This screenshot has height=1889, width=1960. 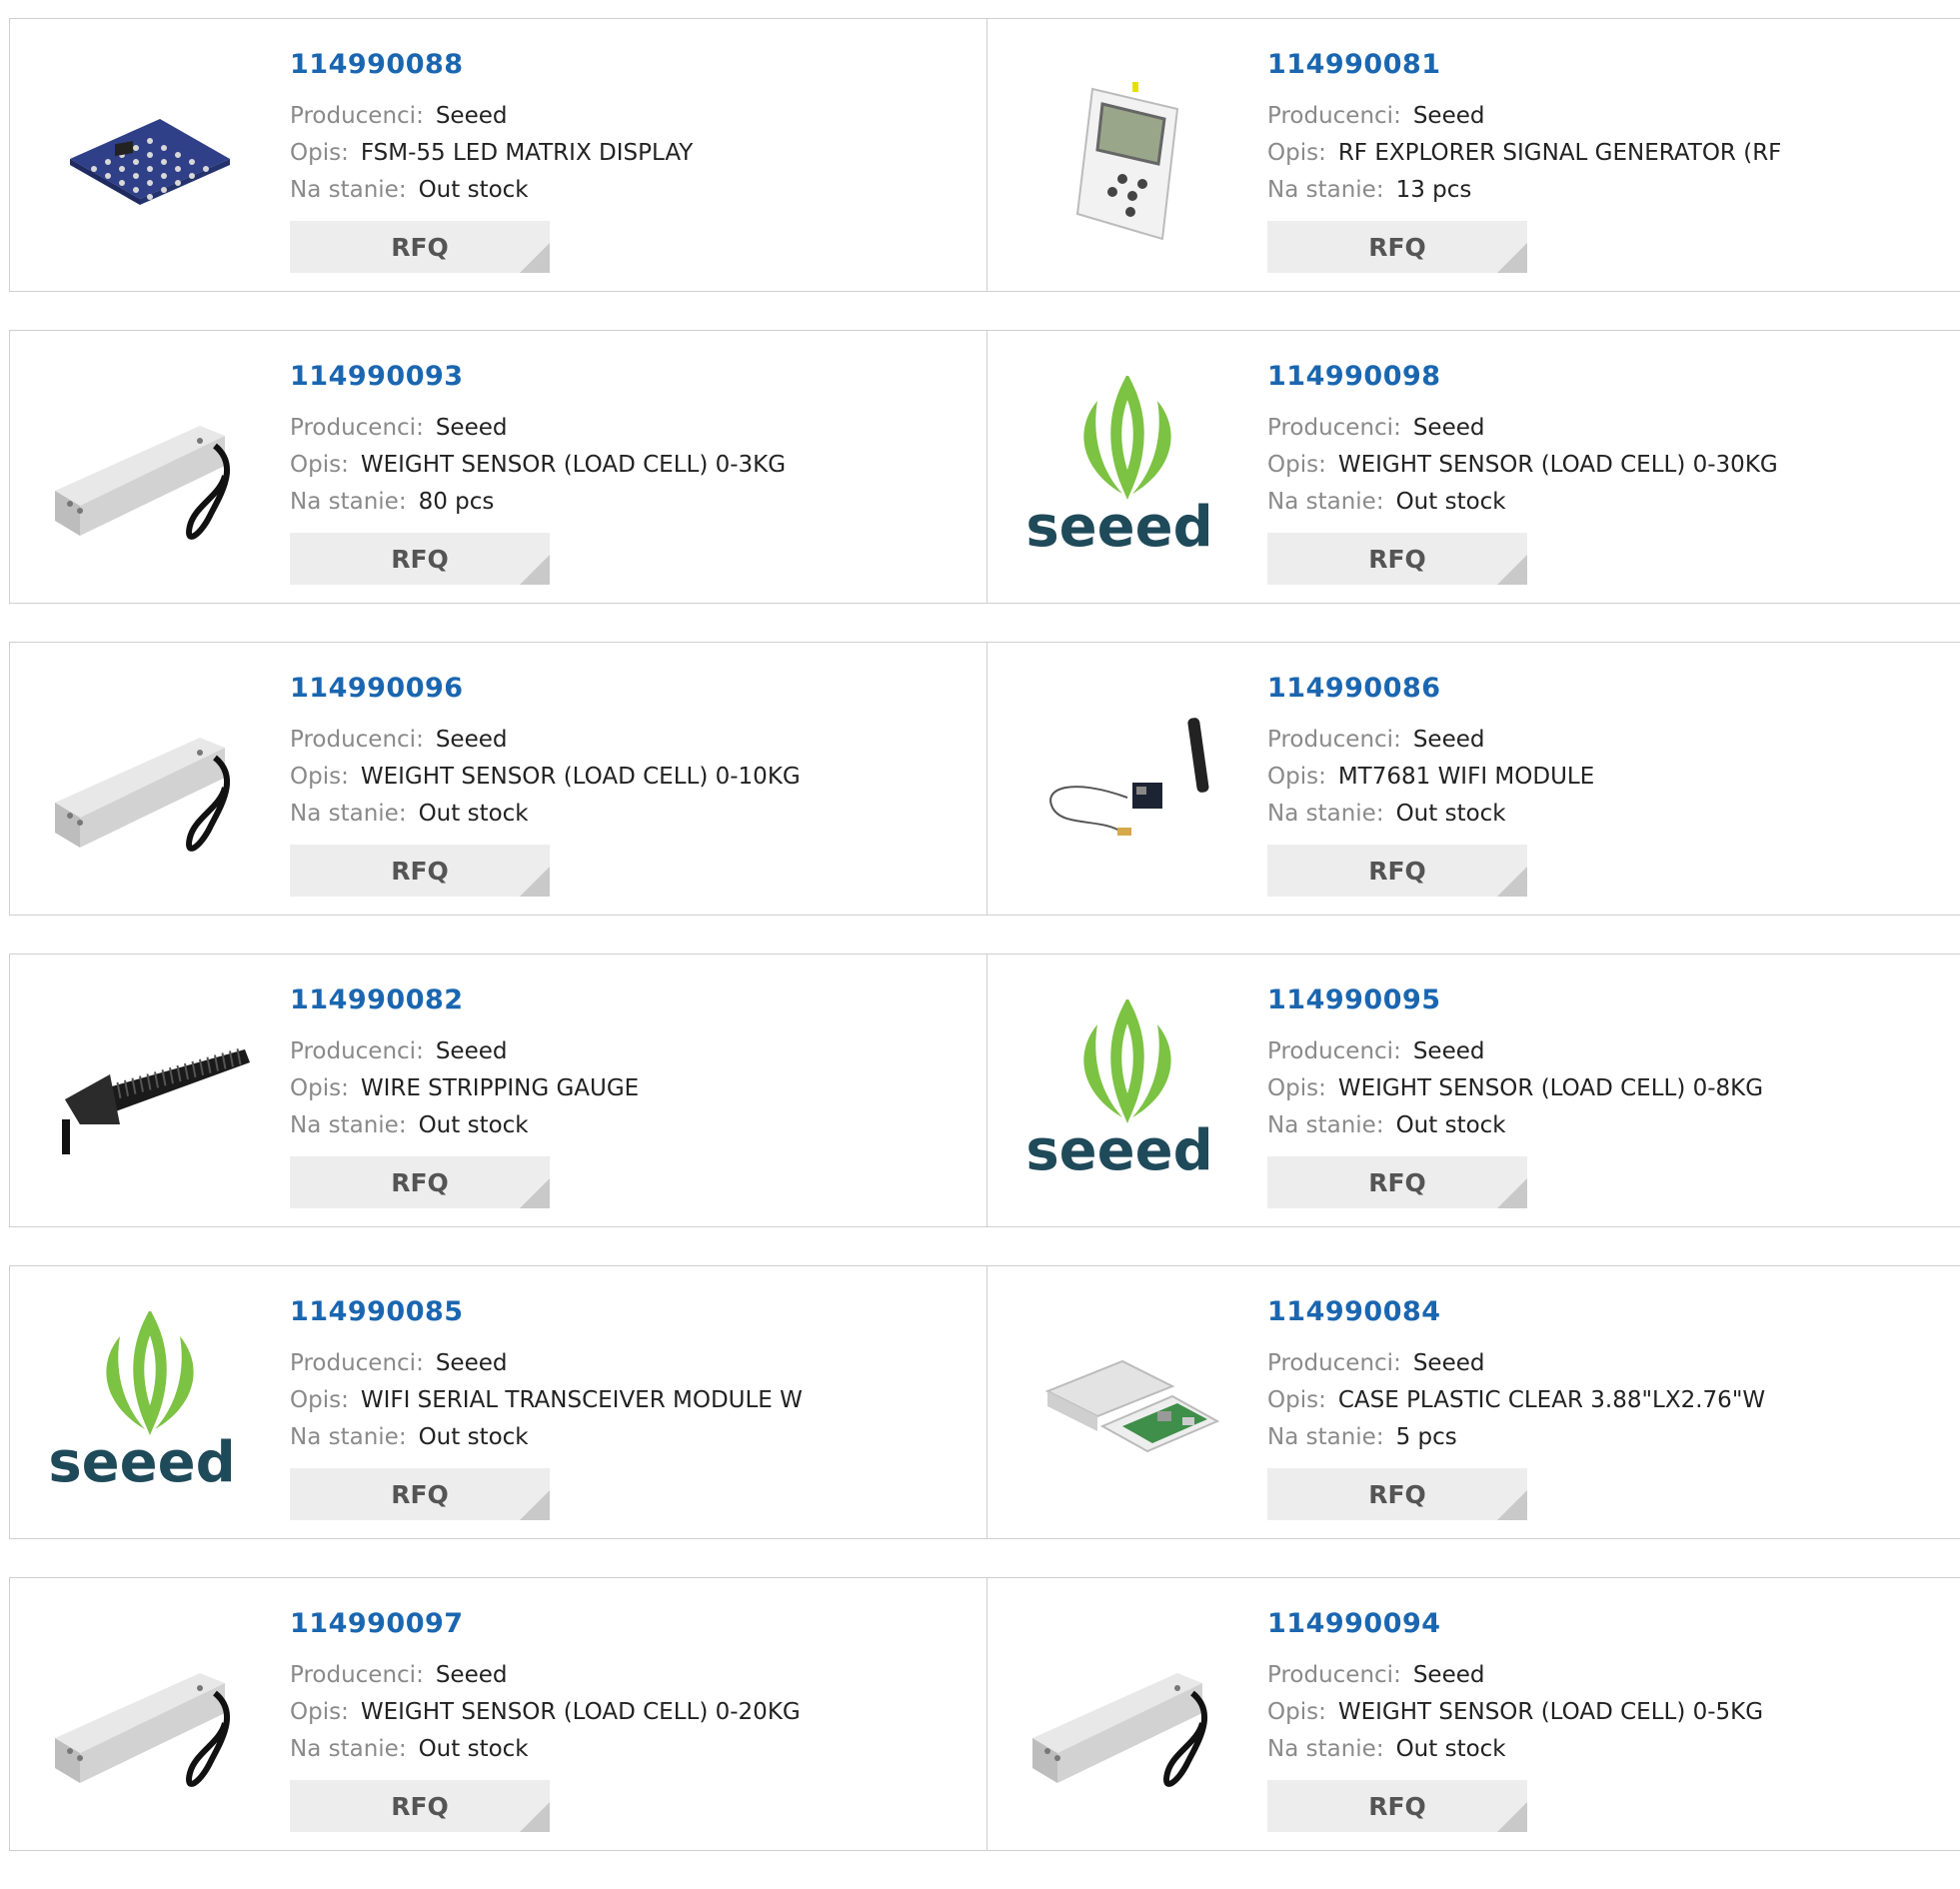 I want to click on part-number-link: 114990084, so click(x=1516, y=1311).